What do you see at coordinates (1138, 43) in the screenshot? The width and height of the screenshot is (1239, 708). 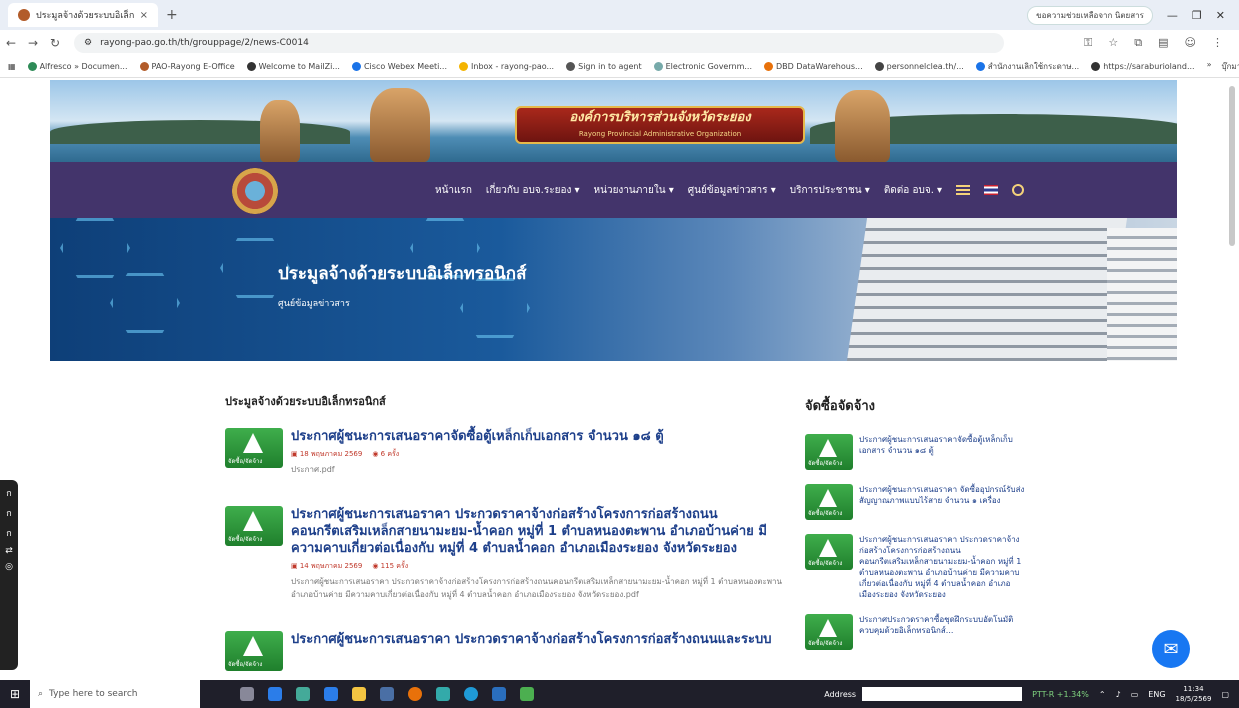 I see `extensions-icon: ⧉` at bounding box center [1138, 43].